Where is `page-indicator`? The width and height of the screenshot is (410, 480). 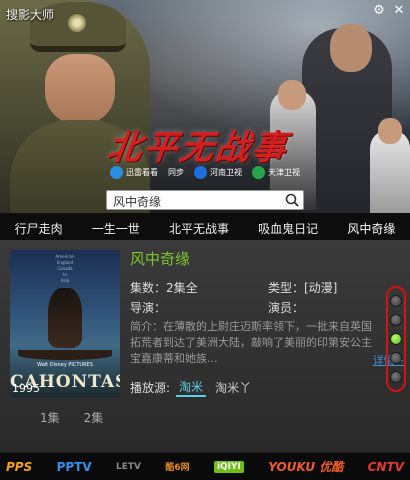
page-indicator is located at coordinates (396, 339).